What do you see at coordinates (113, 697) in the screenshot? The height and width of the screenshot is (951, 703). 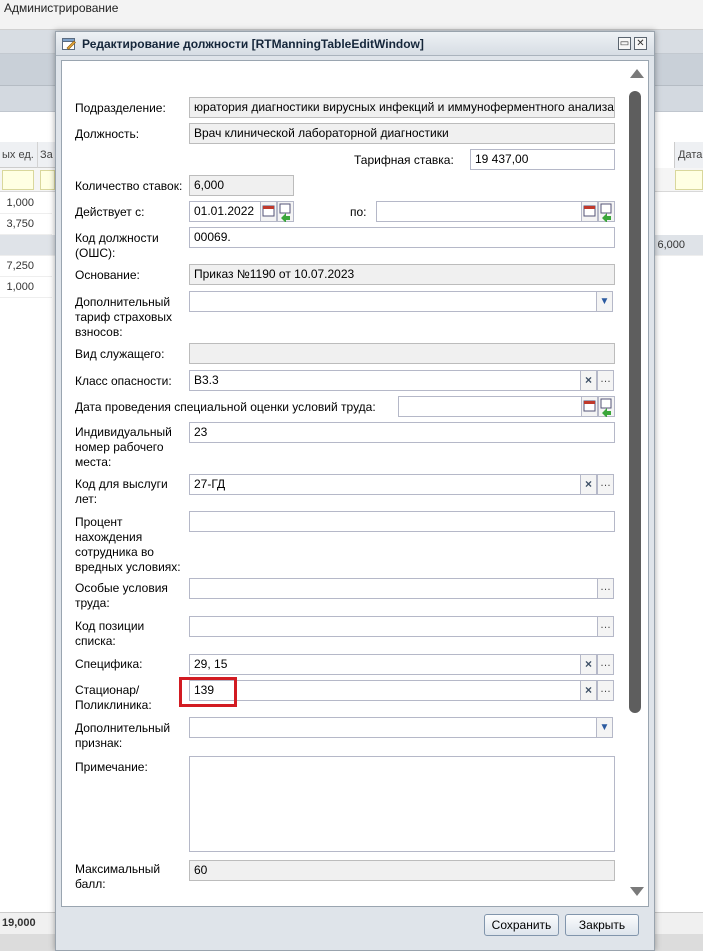 I see `label-stacionar: Стационар/ Поликлиника:` at bounding box center [113, 697].